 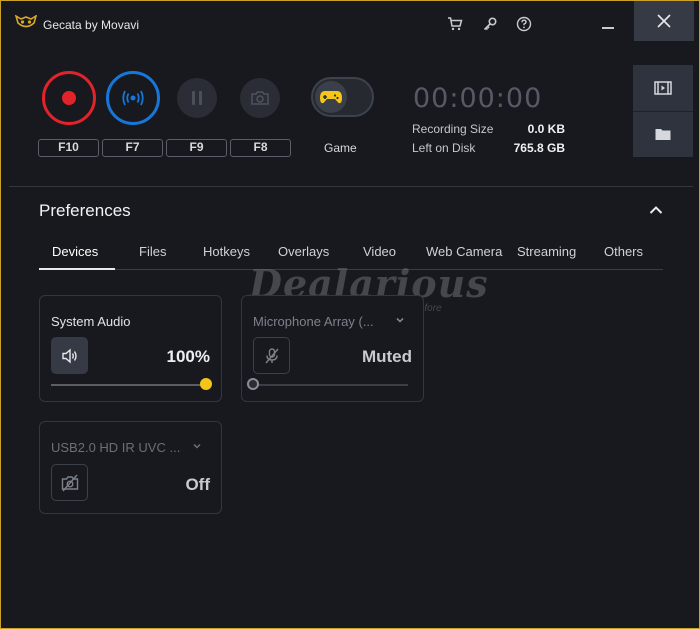 I want to click on microphone-card: Microphone Array (... Muted, so click(x=332, y=348).